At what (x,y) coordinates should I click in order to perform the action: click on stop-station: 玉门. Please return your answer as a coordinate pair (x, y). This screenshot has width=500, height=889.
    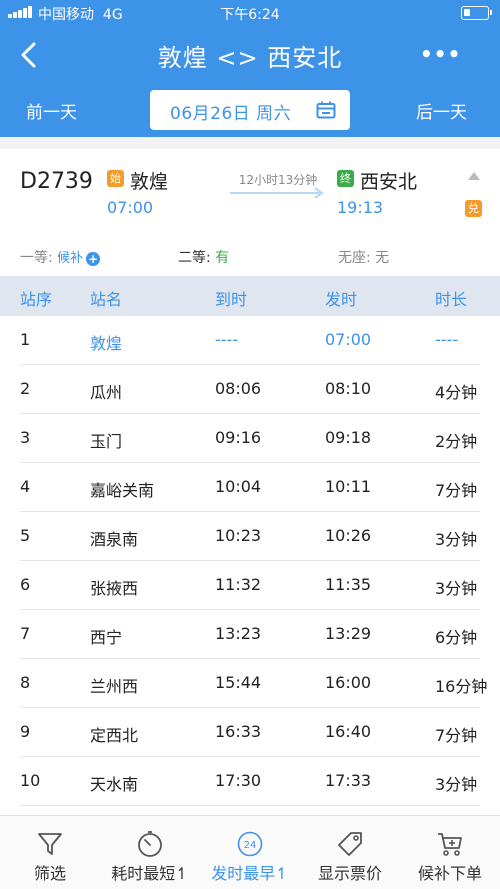
    Looking at the image, I should click on (106, 441).